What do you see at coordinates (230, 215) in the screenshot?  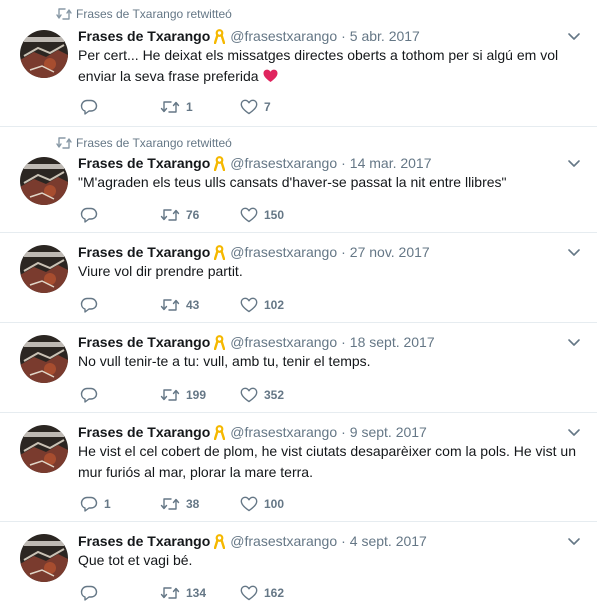 I see `tweet-actions: 76 150` at bounding box center [230, 215].